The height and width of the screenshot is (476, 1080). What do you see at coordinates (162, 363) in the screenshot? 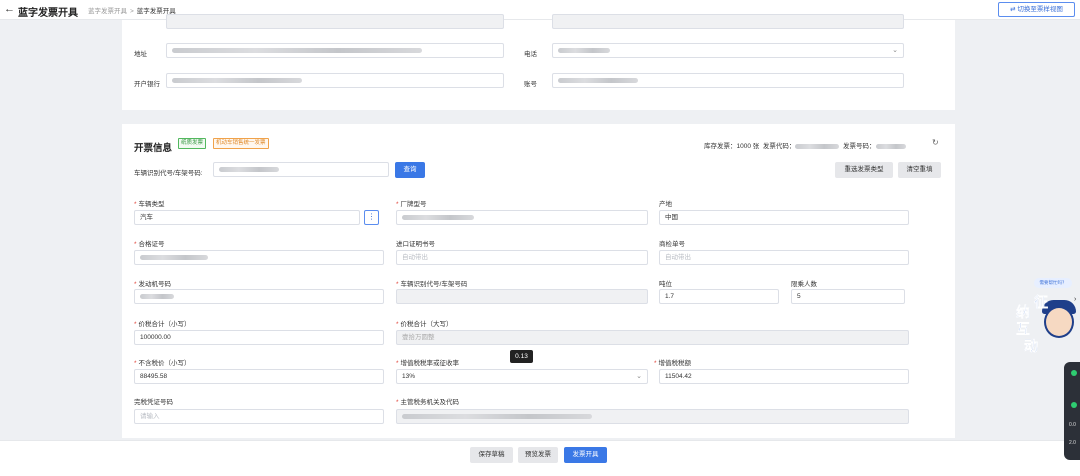
I see `price-excl-tax-label: * 不含税价（小写）` at bounding box center [162, 363].